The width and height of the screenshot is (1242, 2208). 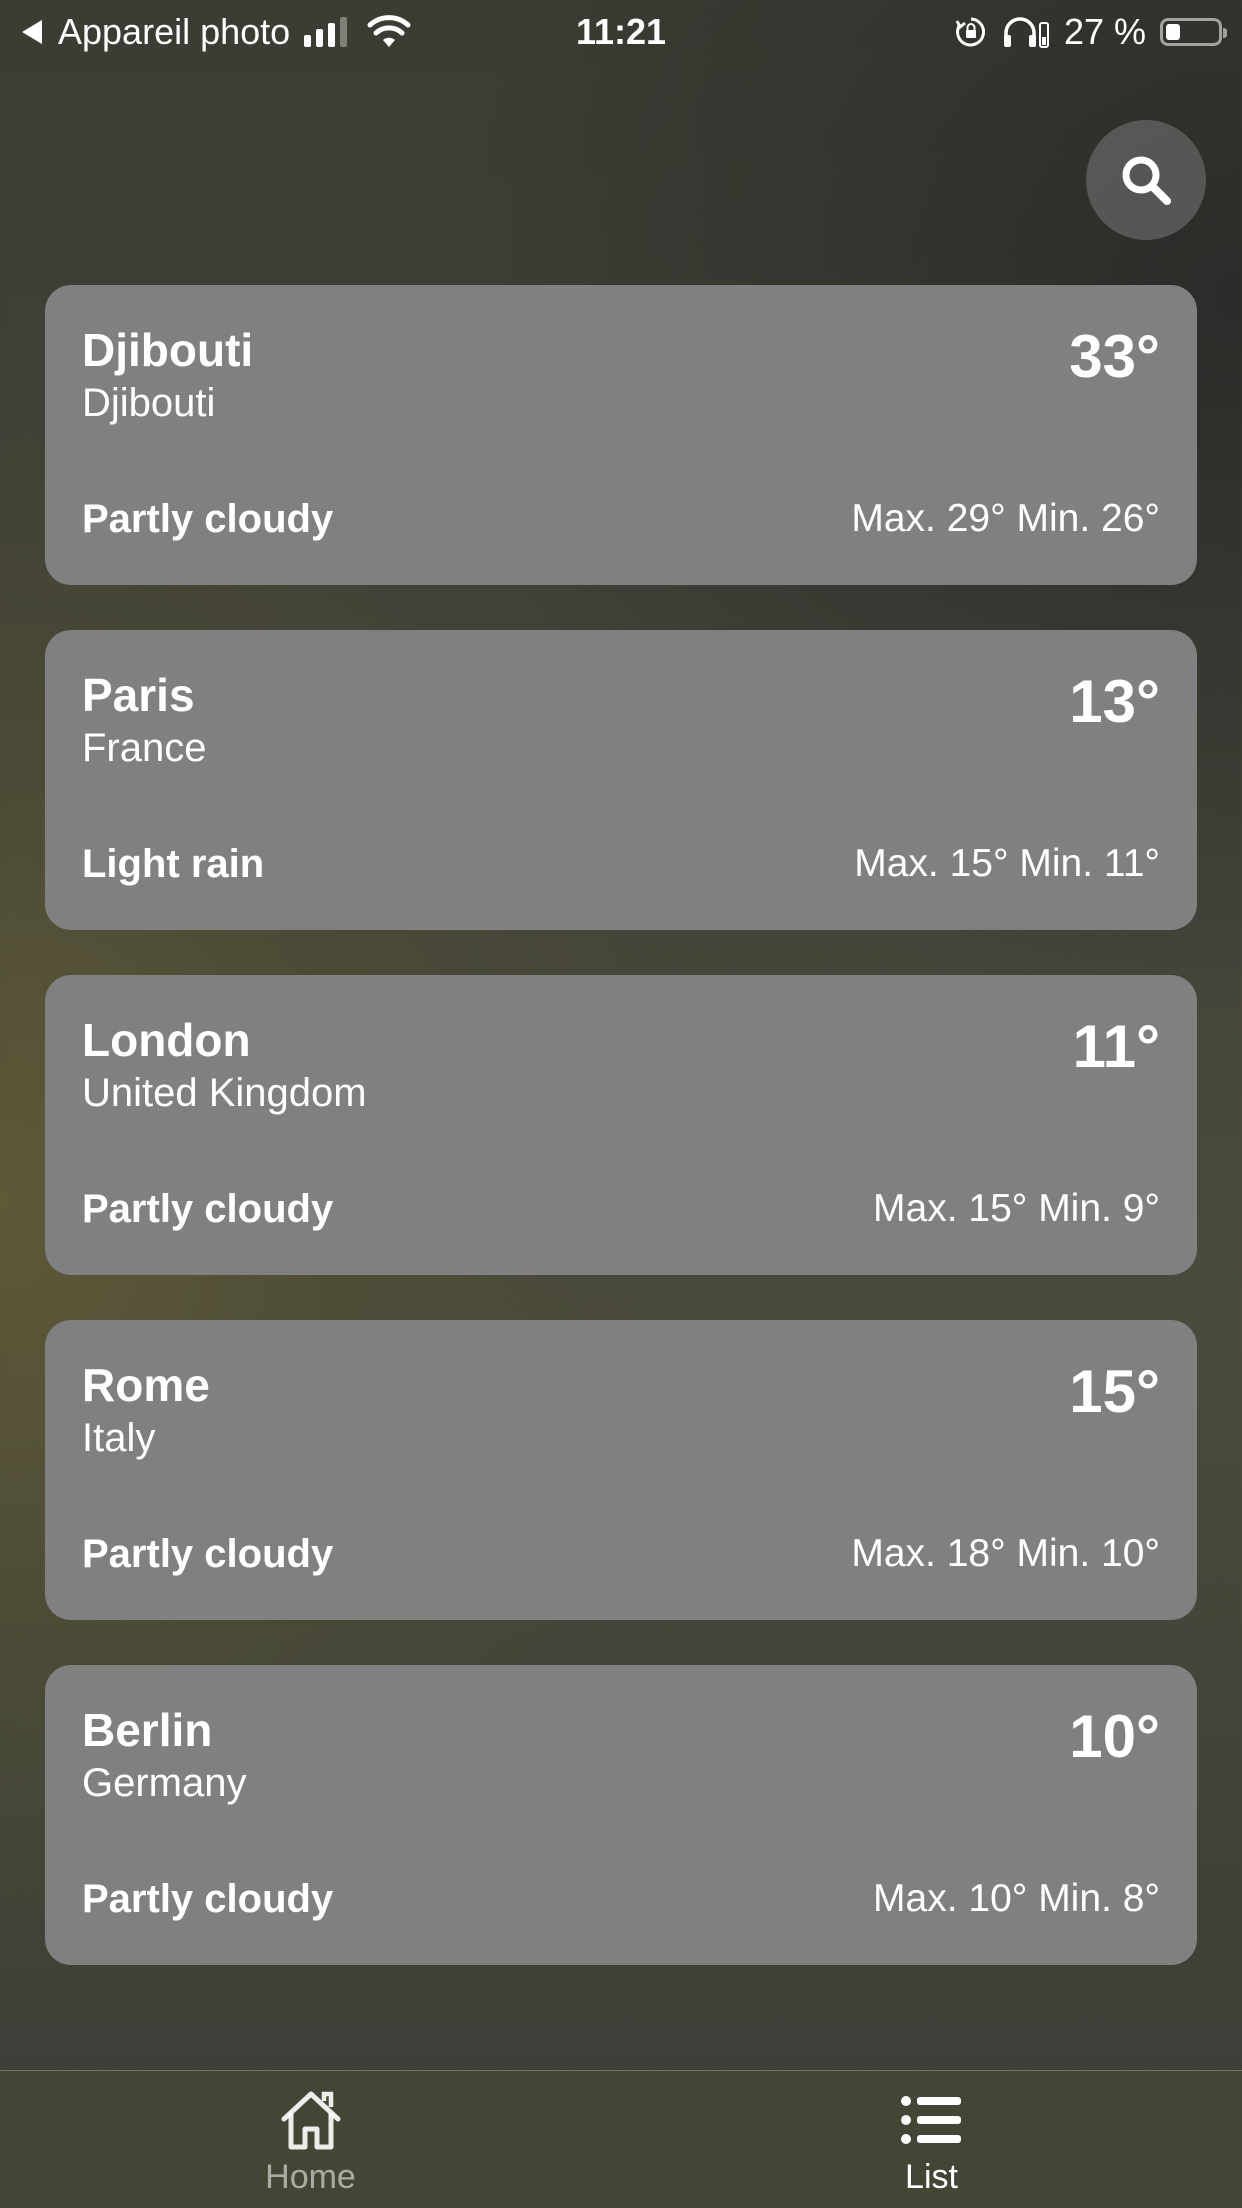 What do you see at coordinates (1005, 518) in the screenshot?
I see `min-max-temperature: Max. 29° Min. 26°` at bounding box center [1005, 518].